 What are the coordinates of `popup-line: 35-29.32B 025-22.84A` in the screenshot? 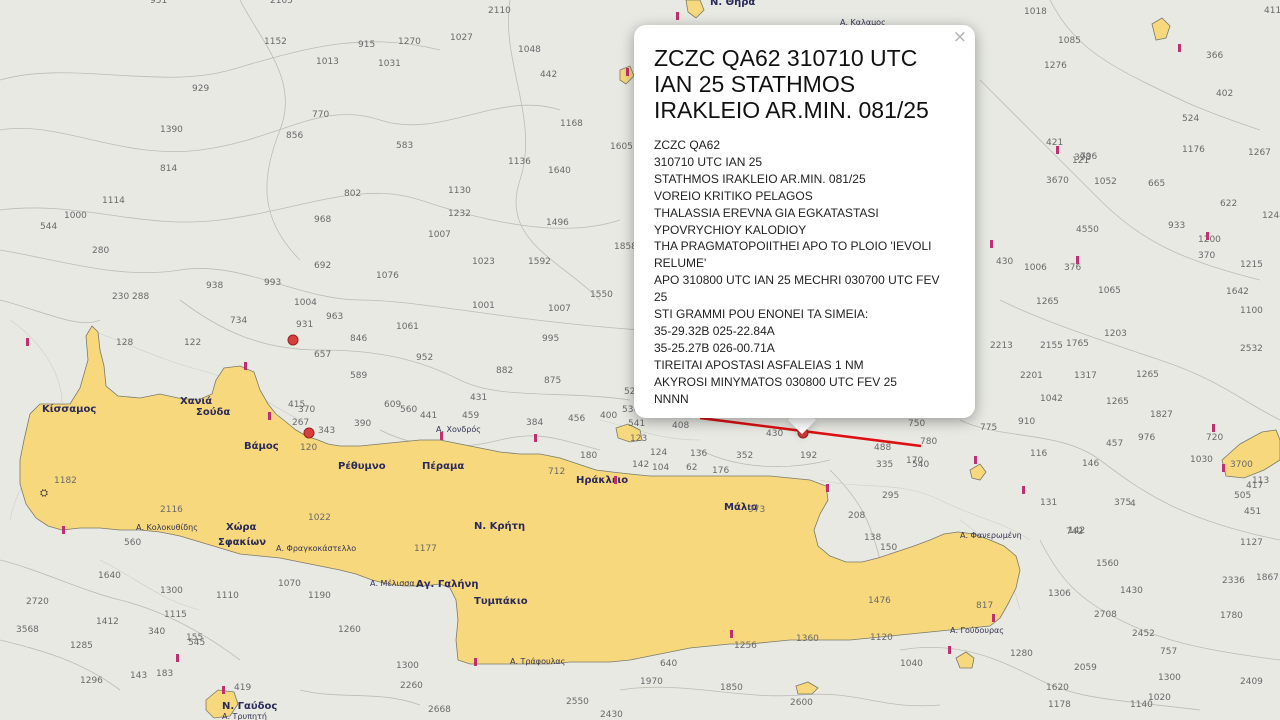 It's located at (714, 330).